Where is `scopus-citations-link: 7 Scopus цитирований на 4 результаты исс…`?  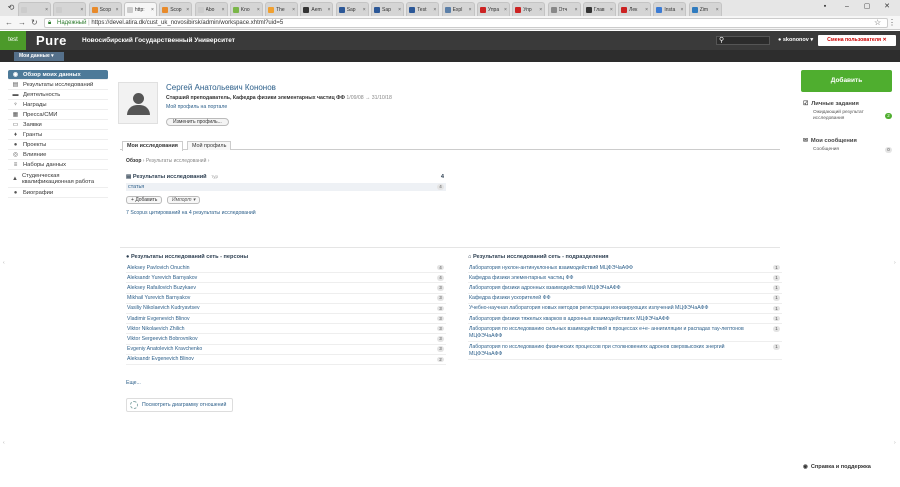 scopus-citations-link: 7 Scopus цитирований на 4 результаты исс… is located at coordinates (191, 213).